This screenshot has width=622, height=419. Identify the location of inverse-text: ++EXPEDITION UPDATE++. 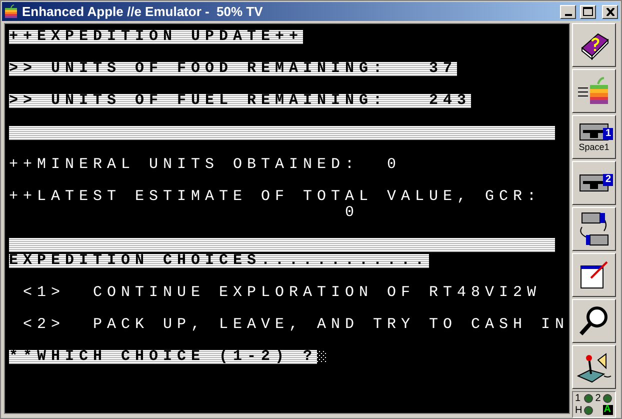
(156, 37).